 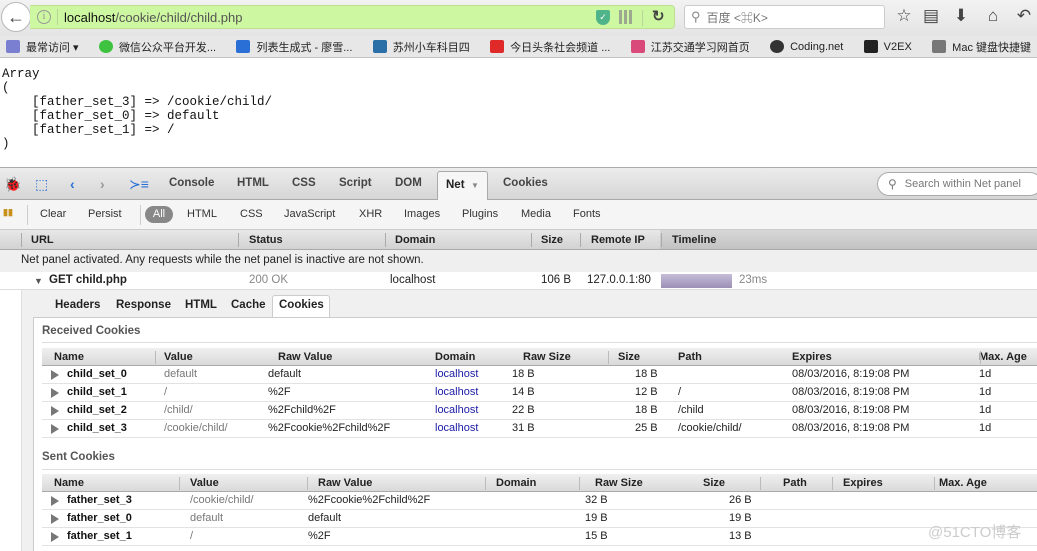 What do you see at coordinates (319, 536) in the screenshot?
I see `cookie-raw: %2F` at bounding box center [319, 536].